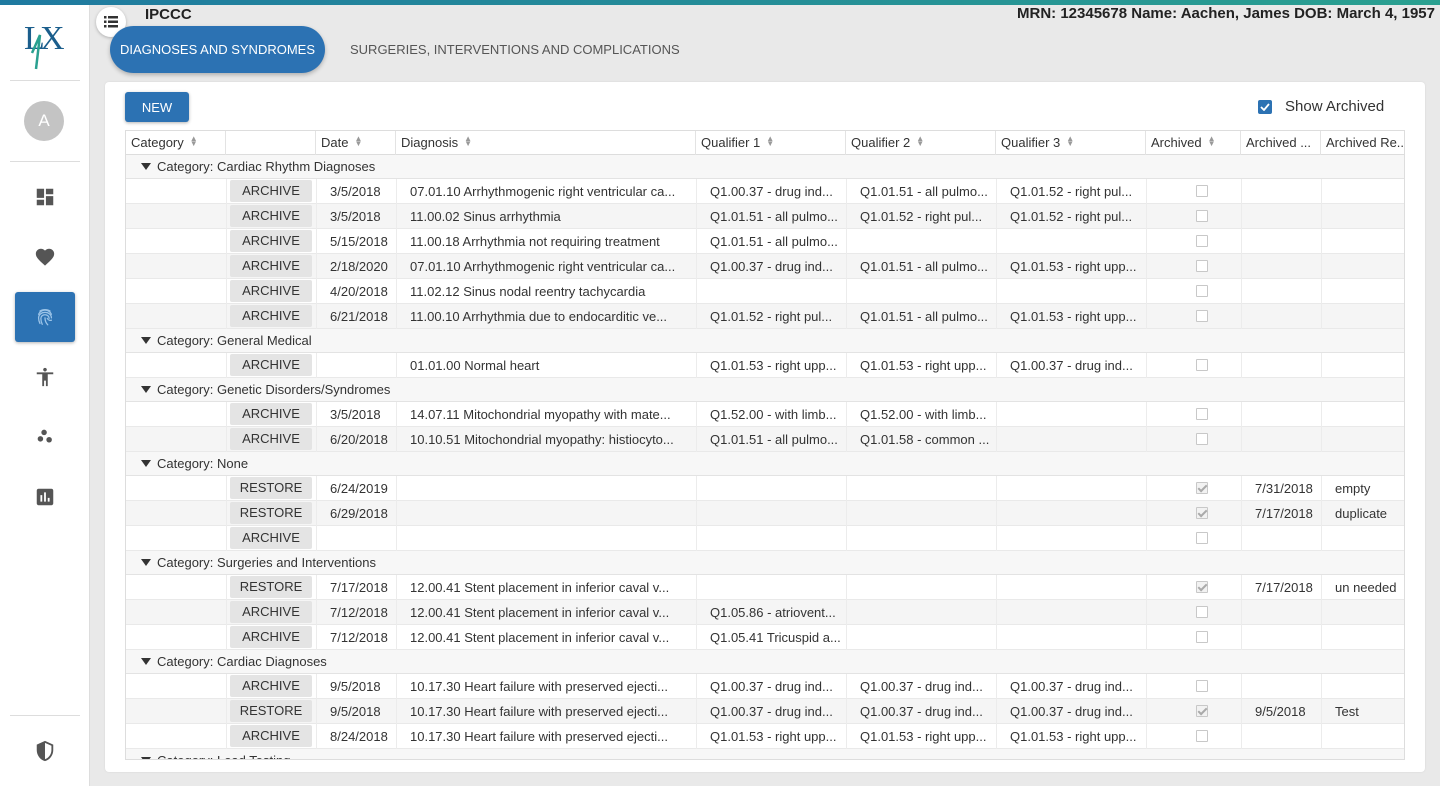 The height and width of the screenshot is (786, 1440). Describe the element at coordinates (1078, 513) in the screenshot. I see `qualifier-3-cell` at that location.